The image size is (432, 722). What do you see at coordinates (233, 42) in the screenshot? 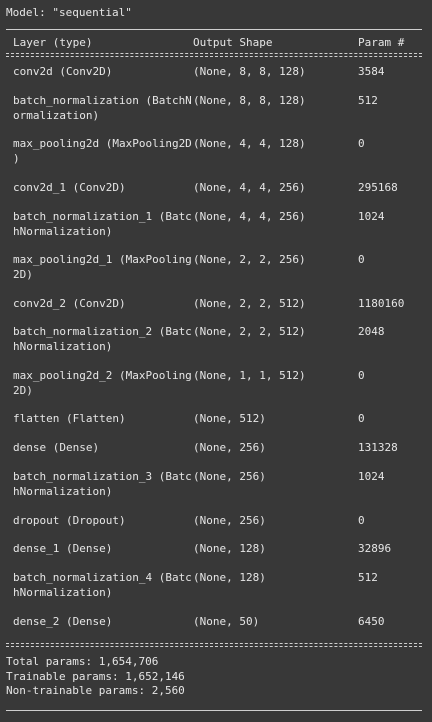
I see `header-output-shape: Output Shape` at bounding box center [233, 42].